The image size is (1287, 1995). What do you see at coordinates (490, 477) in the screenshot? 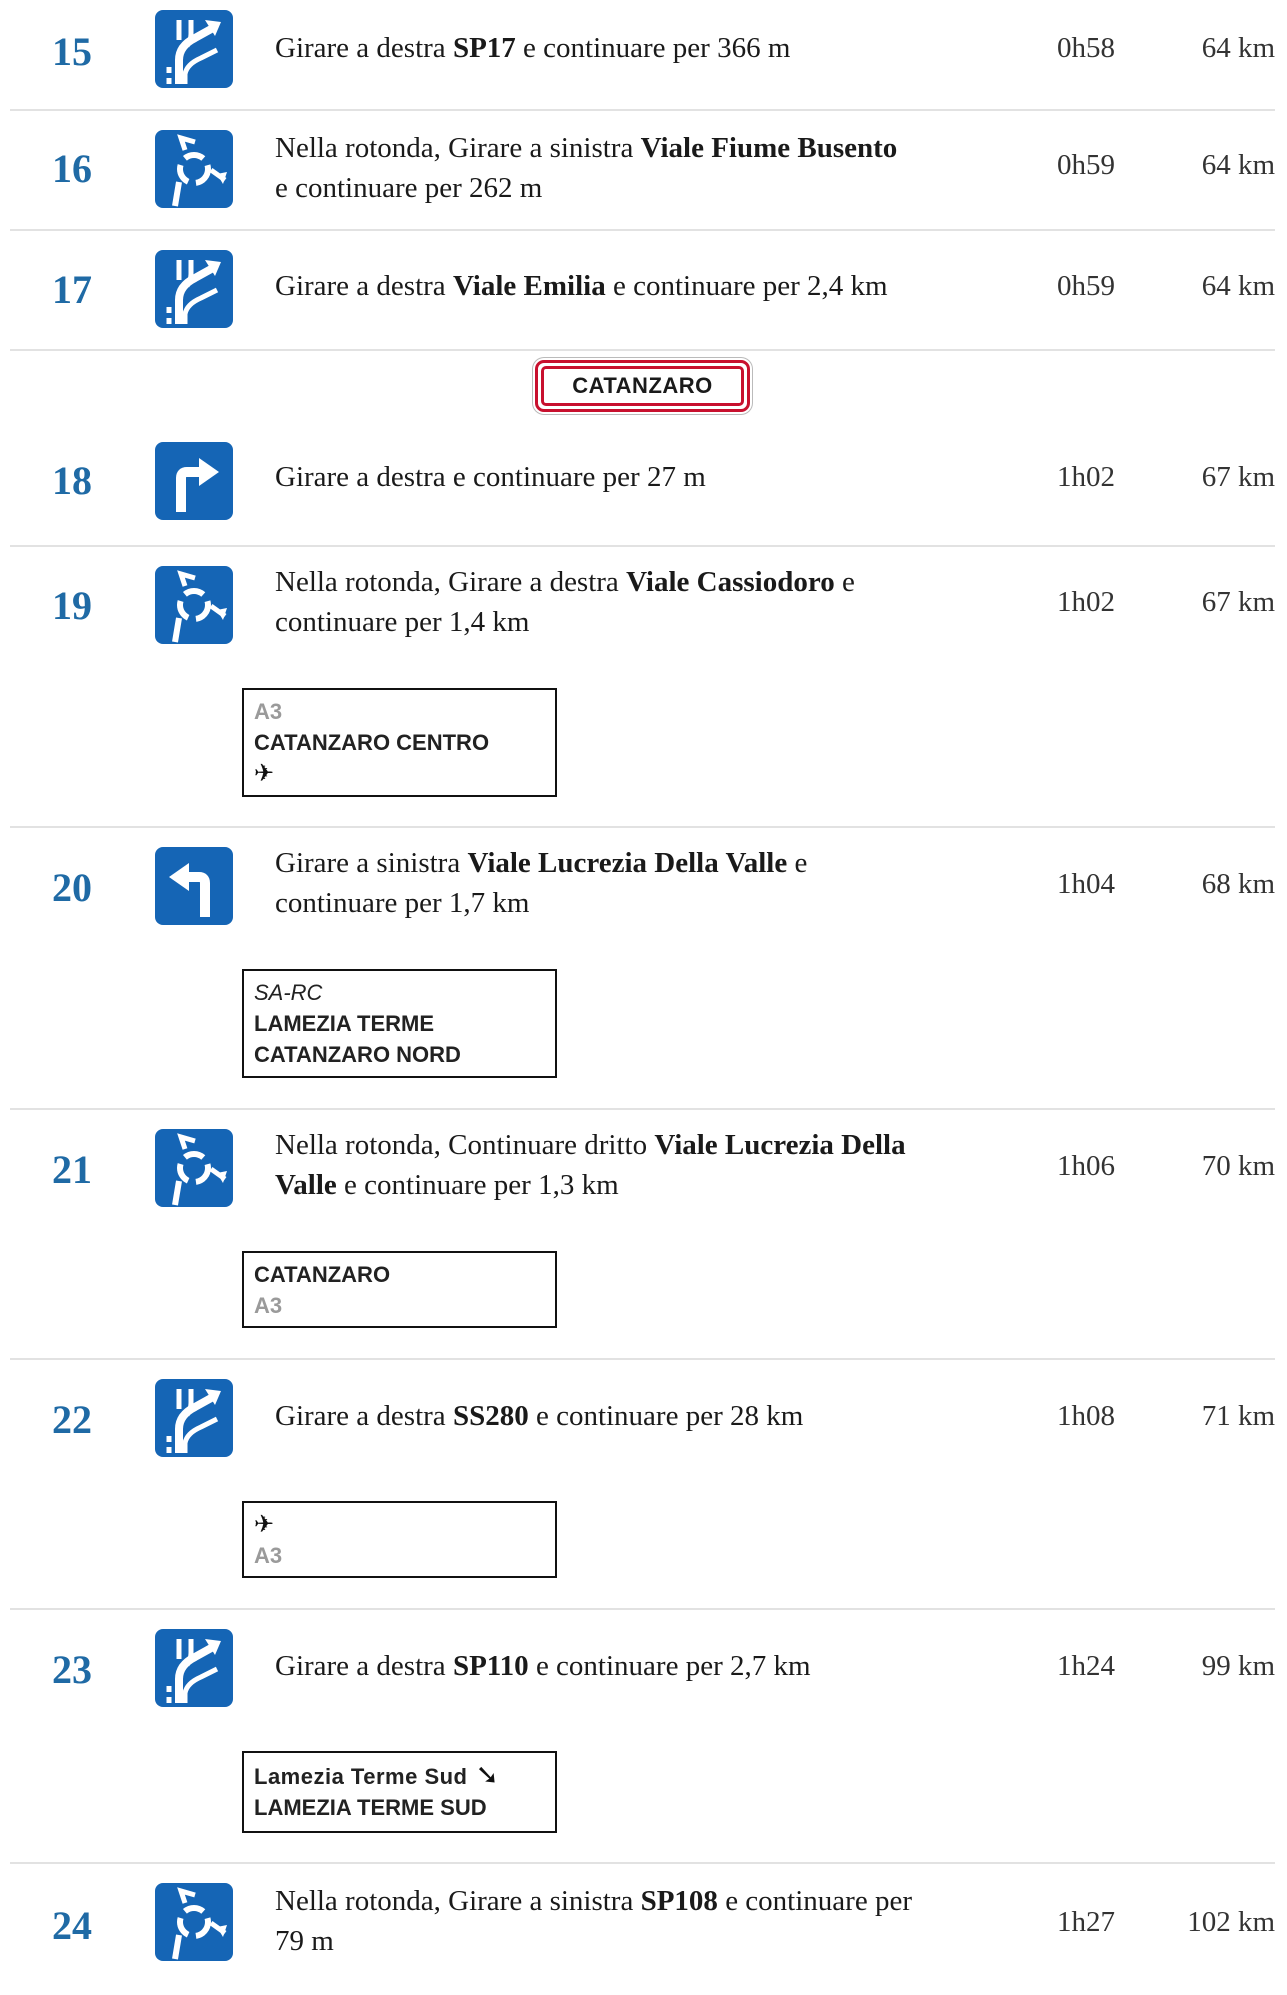
I see `instruction-text: Girare a destra e continuare per 27 m` at bounding box center [490, 477].